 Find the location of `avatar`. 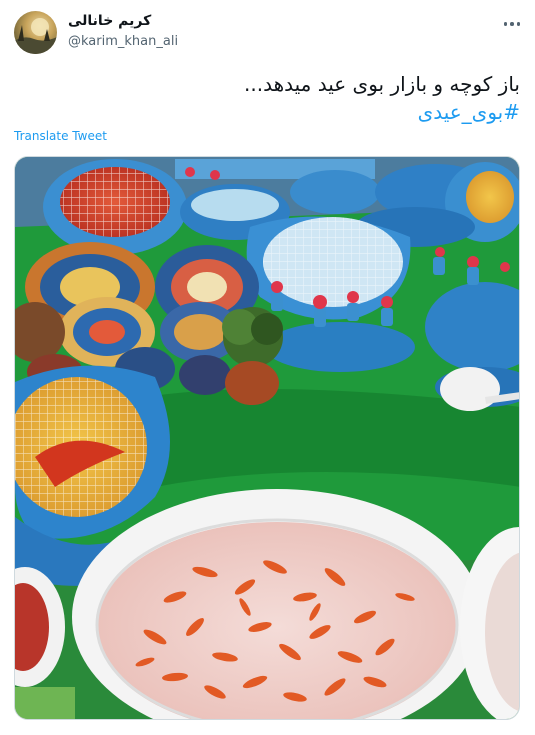

avatar is located at coordinates (35, 32).